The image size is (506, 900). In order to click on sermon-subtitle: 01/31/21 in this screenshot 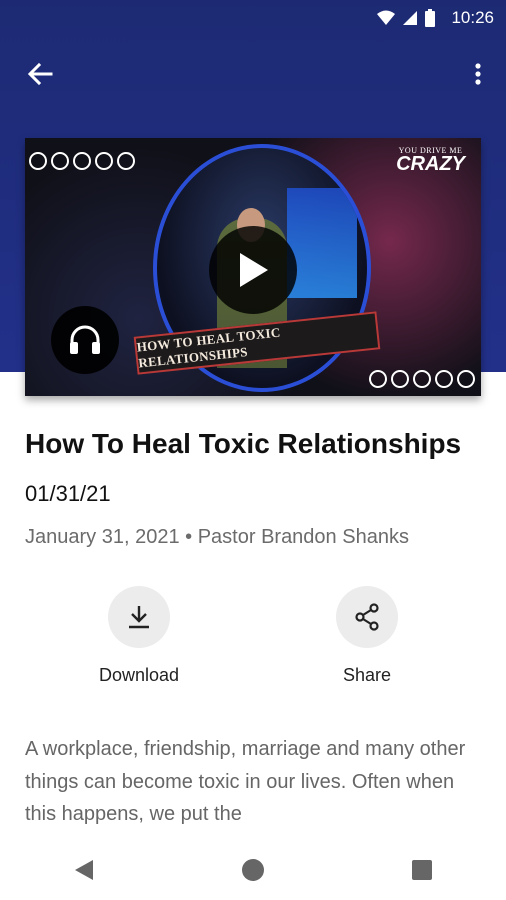, I will do `click(68, 493)`.